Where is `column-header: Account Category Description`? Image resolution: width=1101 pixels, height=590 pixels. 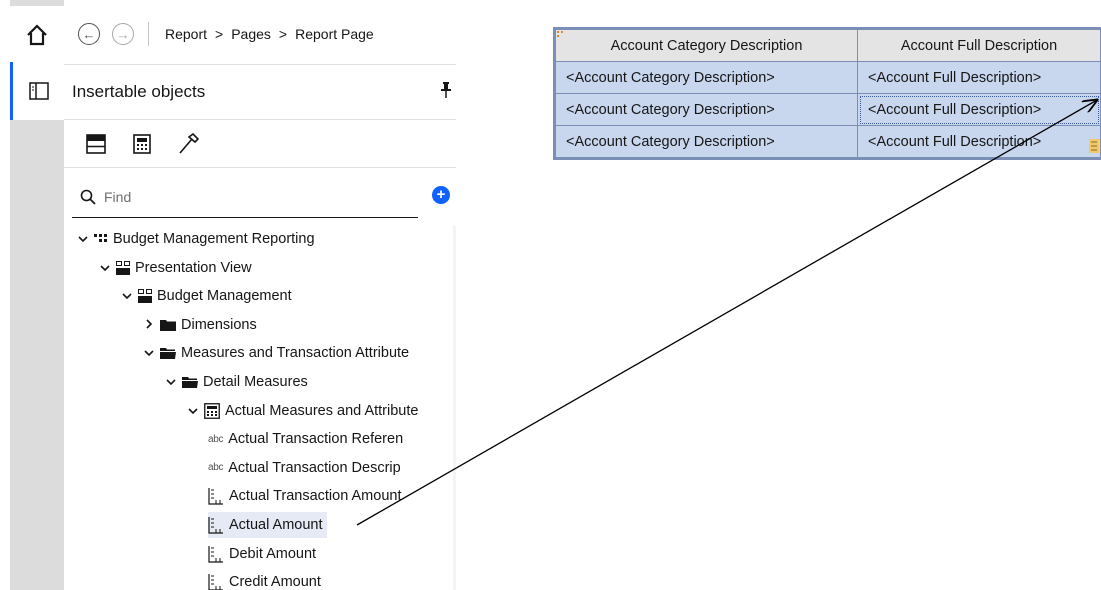
column-header: Account Category Description is located at coordinates (706, 45).